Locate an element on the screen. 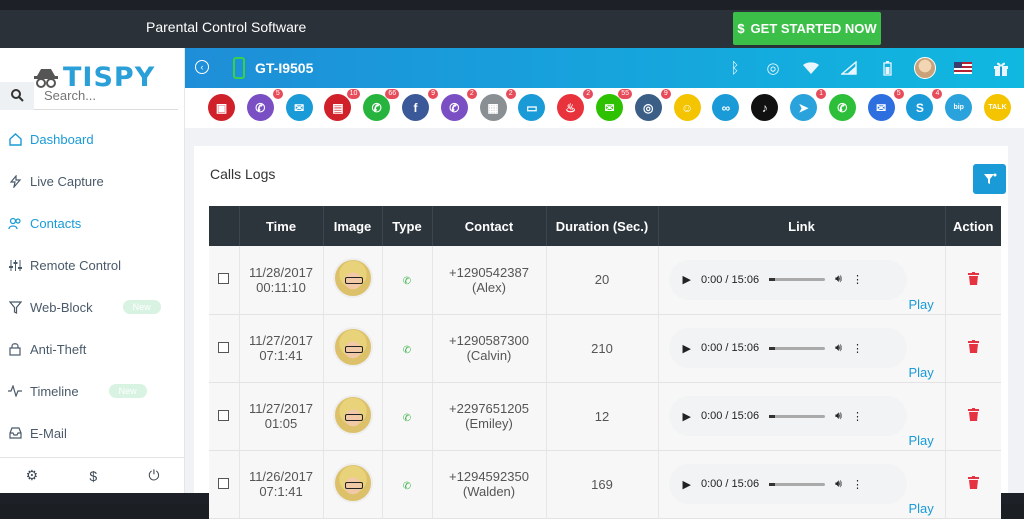 The width and height of the screenshot is (1024, 519). contact-cell: +1290542387 (Alex) is located at coordinates (489, 280).